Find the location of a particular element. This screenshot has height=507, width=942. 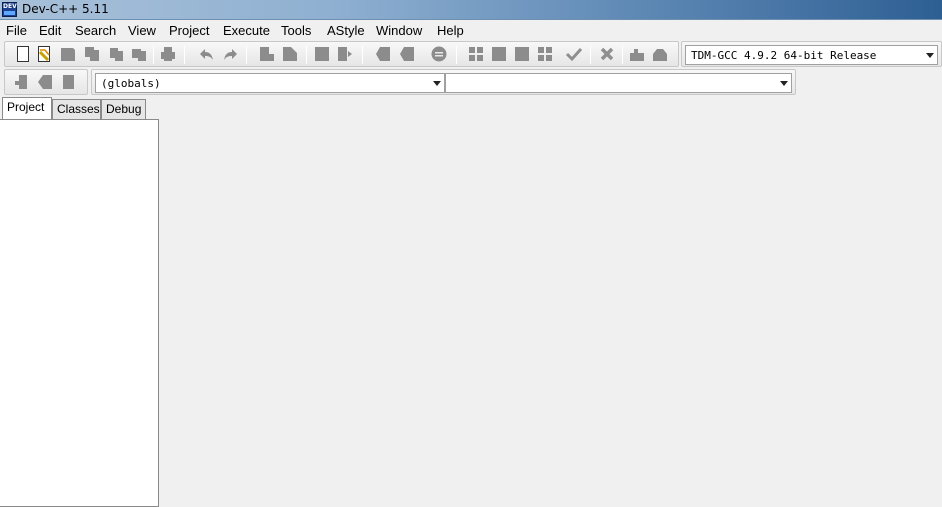

compiler-select-value: TDM-GCC 4.9.2 64-bit Release is located at coordinates (784, 55).